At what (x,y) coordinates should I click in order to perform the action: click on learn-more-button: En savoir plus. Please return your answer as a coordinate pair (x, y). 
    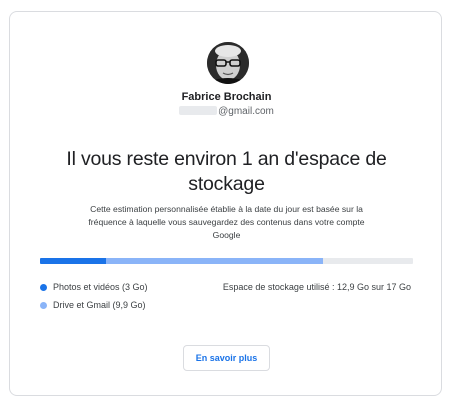
    Looking at the image, I should click on (226, 358).